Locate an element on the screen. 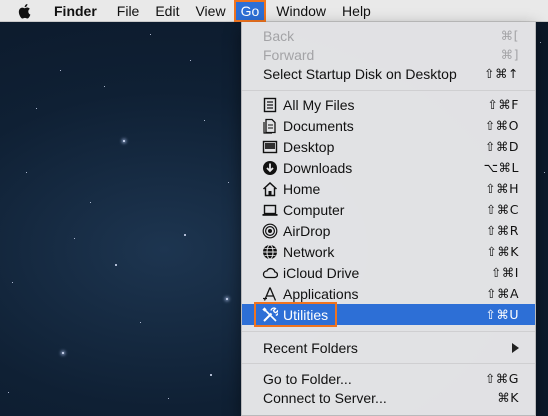 Image resolution: width=548 pixels, height=416 pixels. computer-icon is located at coordinates (270, 210).